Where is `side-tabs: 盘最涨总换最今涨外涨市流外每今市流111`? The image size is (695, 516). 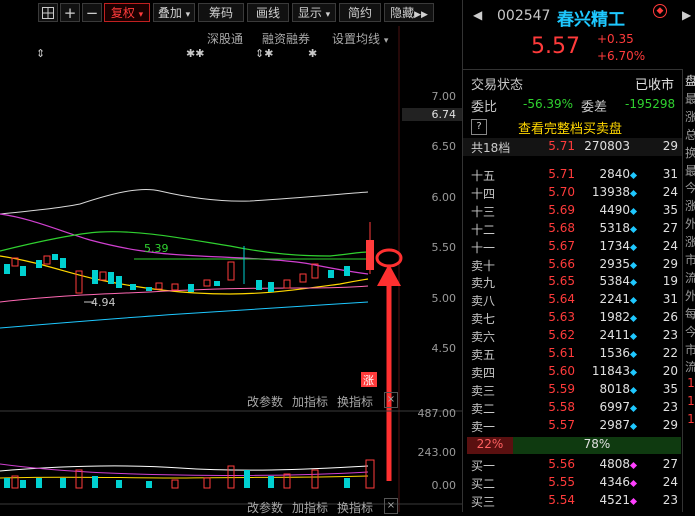 side-tabs: 盘最涨总换最今涨外涨市流外每今市流111 is located at coordinates (688, 290).